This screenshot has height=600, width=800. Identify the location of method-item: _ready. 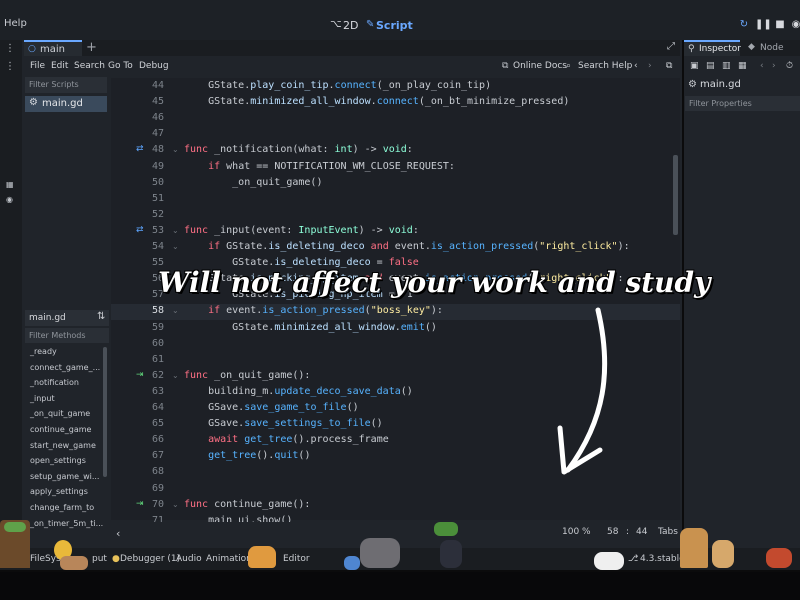
(67, 355).